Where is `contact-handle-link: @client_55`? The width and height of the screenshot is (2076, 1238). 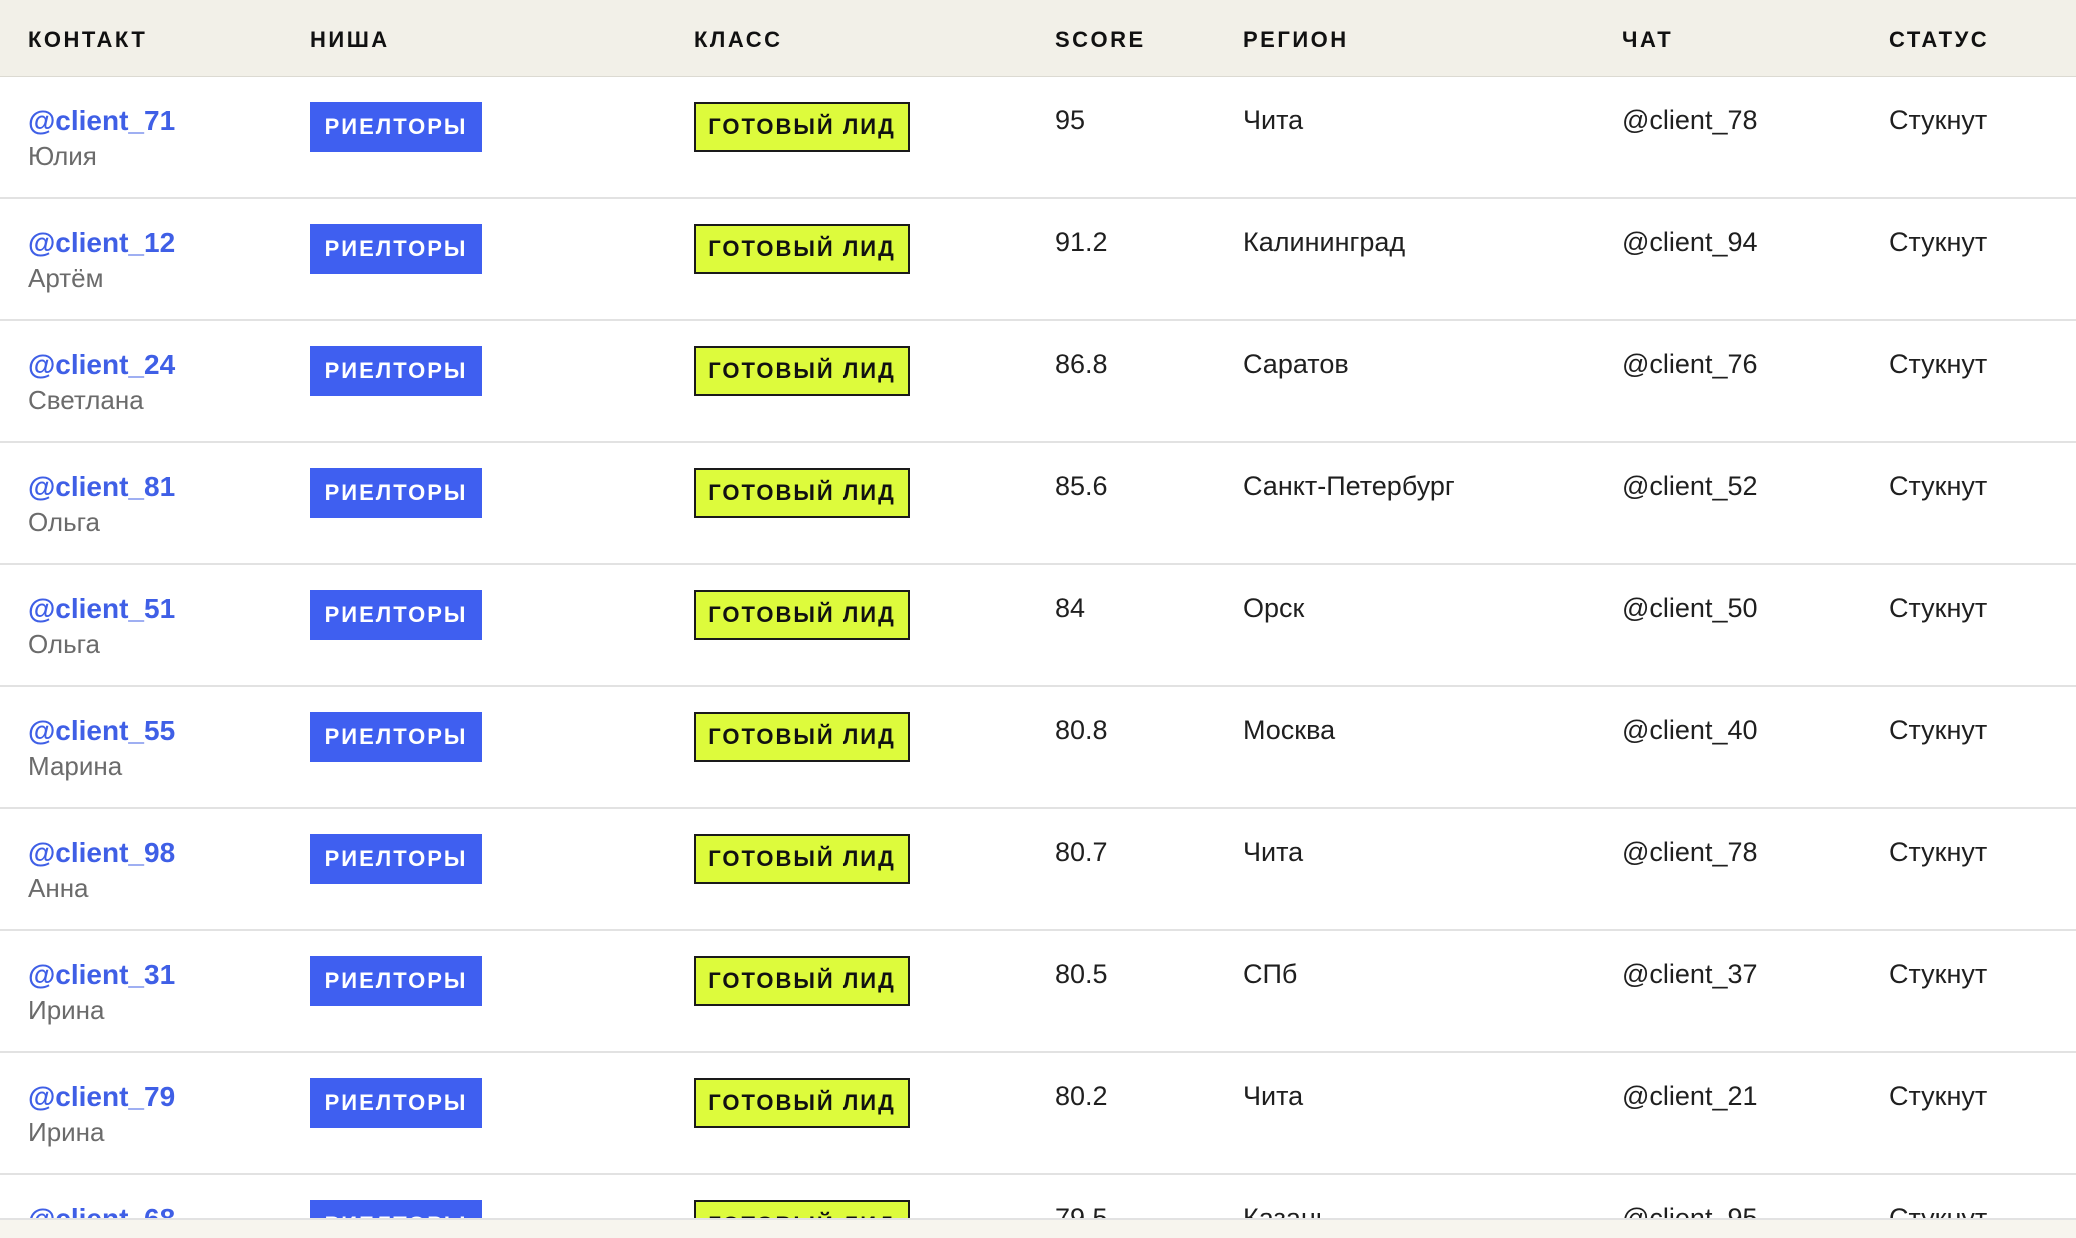
contact-handle-link: @client_55 is located at coordinates (101, 731).